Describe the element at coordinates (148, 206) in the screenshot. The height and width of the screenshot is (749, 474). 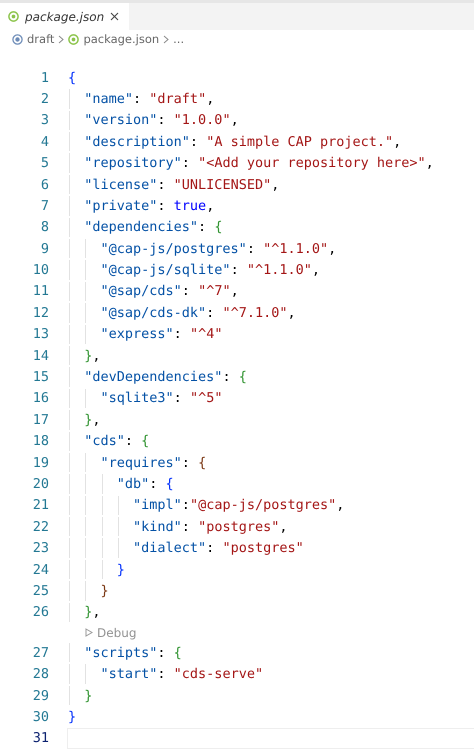
I see `code-line: "private": true,` at that location.